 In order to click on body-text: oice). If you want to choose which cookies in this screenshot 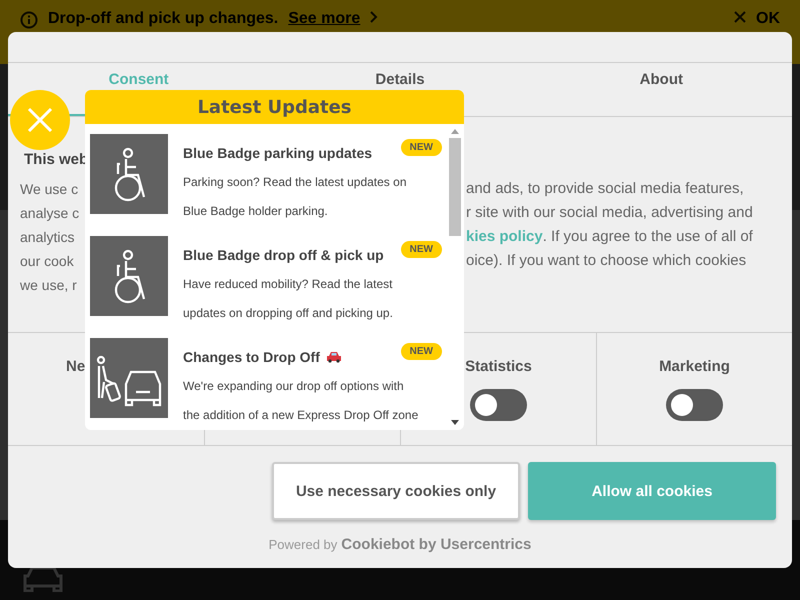, I will do `click(606, 261)`.